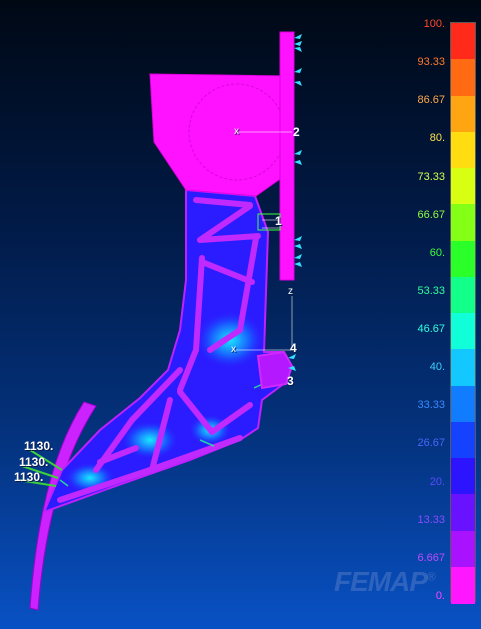 The height and width of the screenshot is (629, 481). Describe the element at coordinates (431, 176) in the screenshot. I see `legend-value-label: 73.33` at that location.